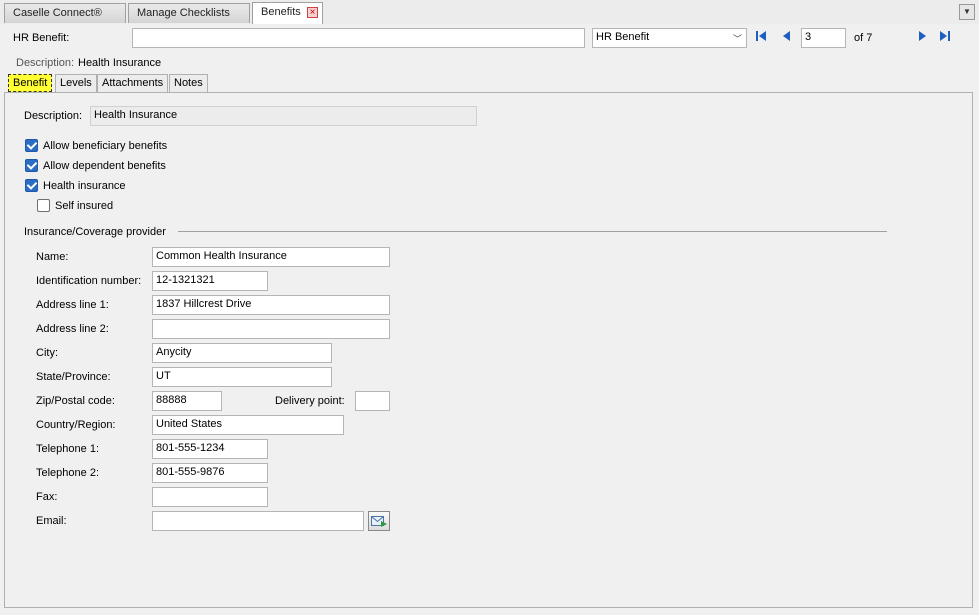  I want to click on delivery-point-field, so click(372, 401).